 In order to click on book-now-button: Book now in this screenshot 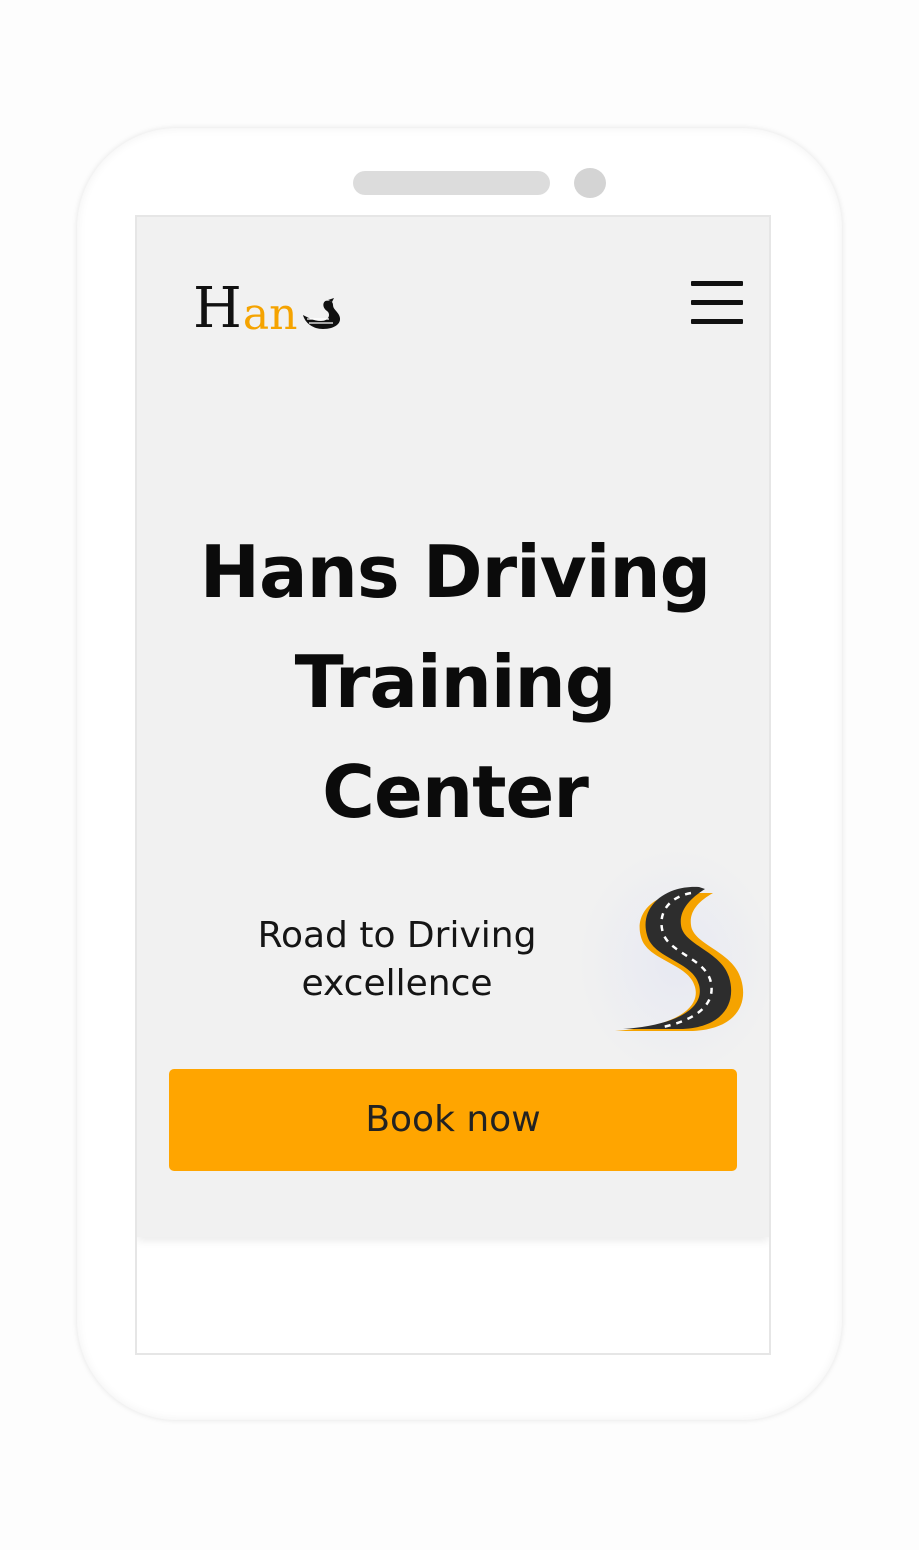, I will do `click(453, 1120)`.